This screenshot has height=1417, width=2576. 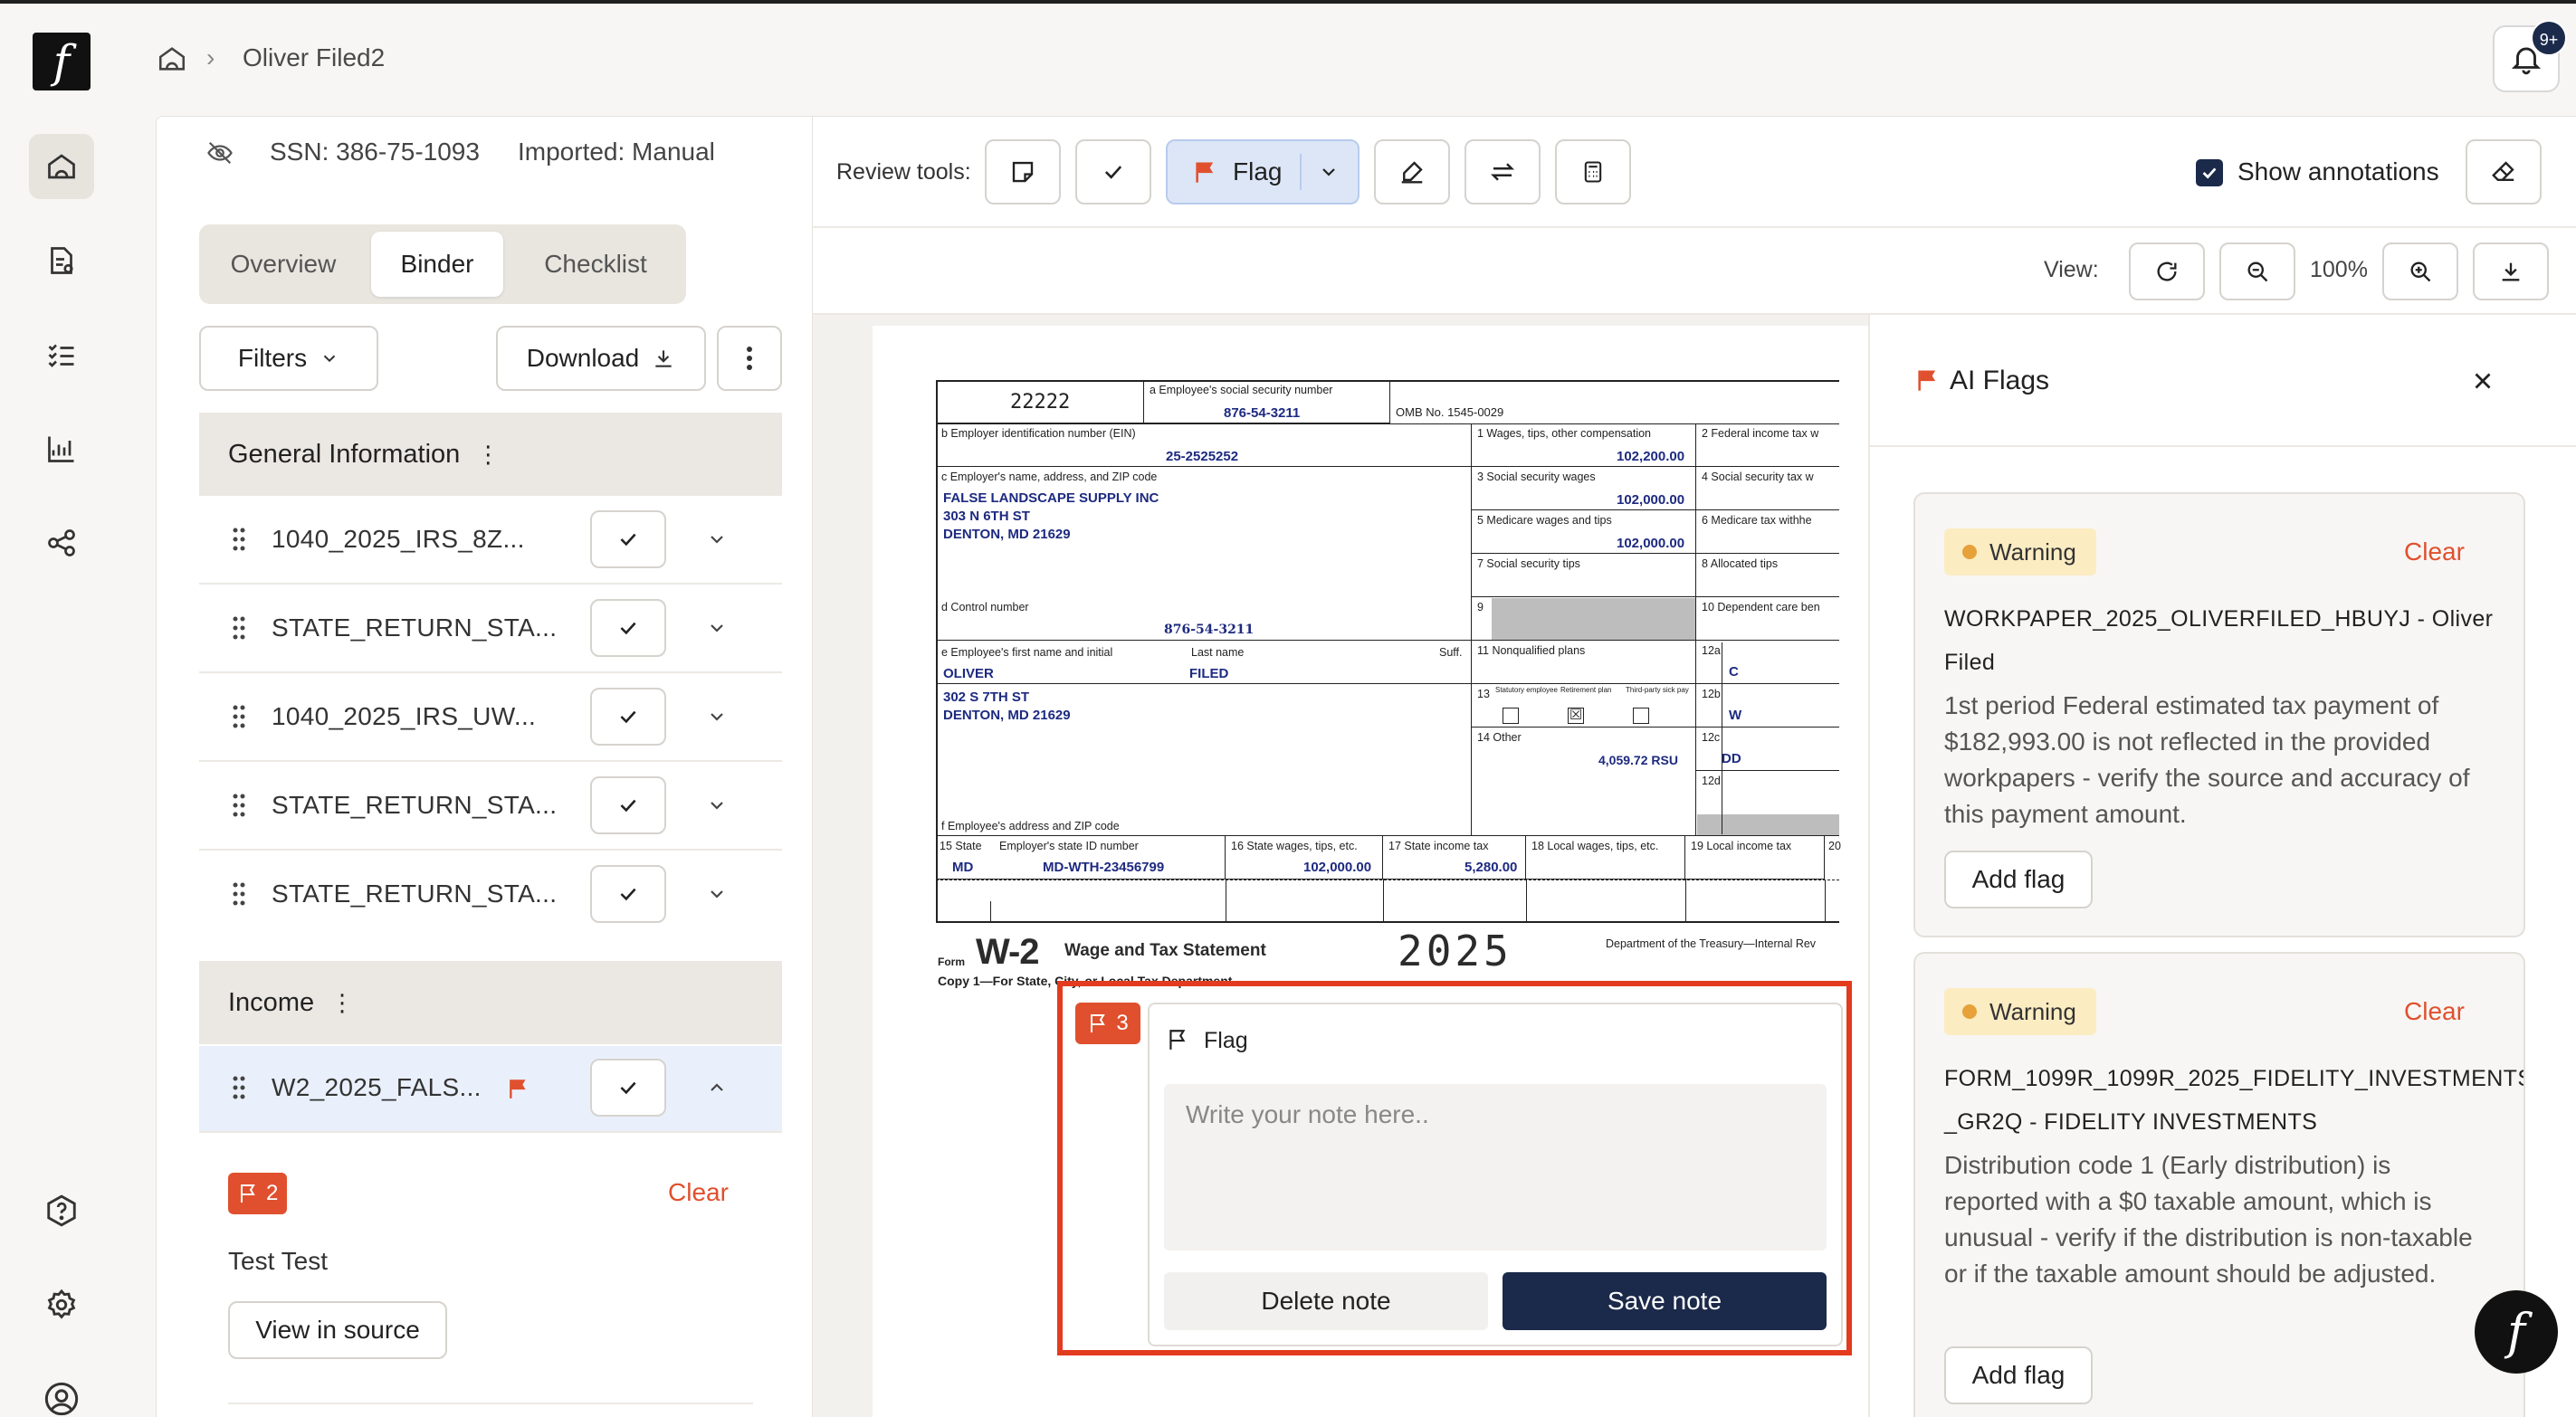 I want to click on pen-icon, so click(x=1412, y=171).